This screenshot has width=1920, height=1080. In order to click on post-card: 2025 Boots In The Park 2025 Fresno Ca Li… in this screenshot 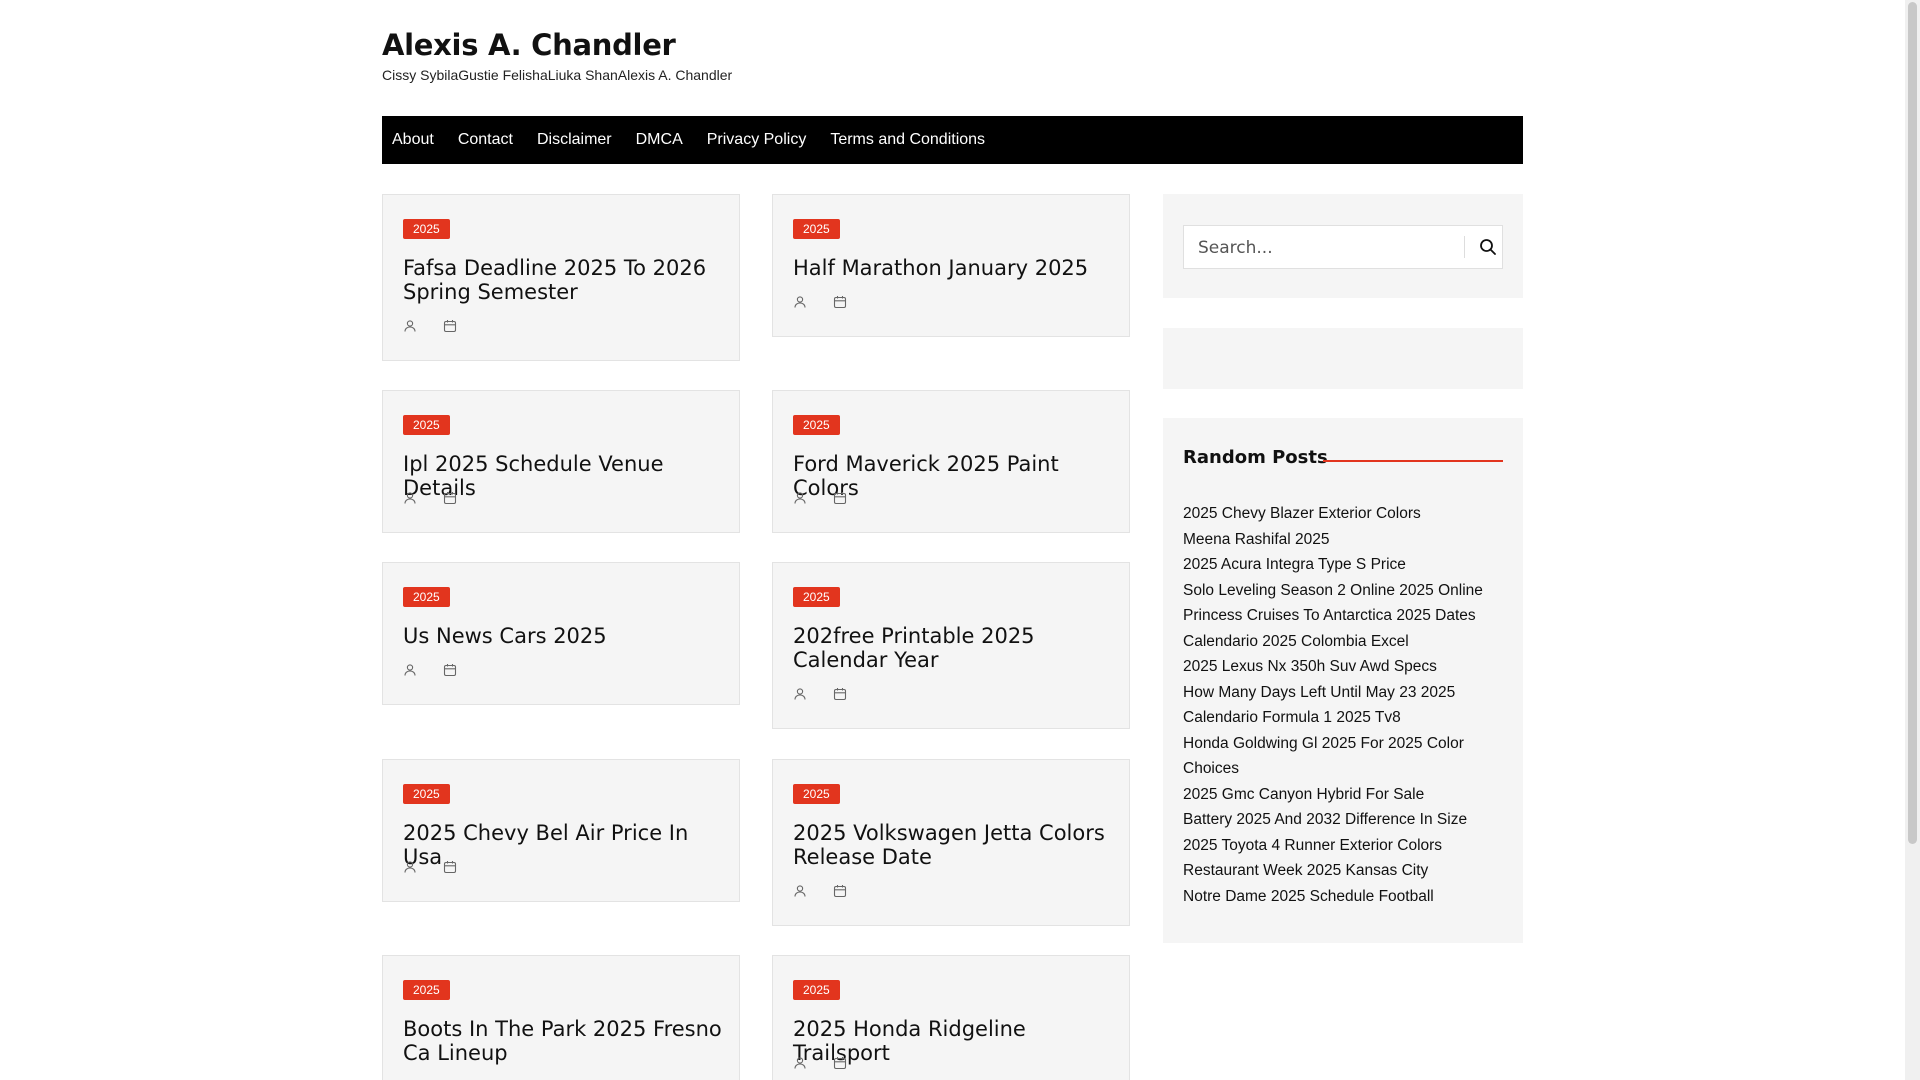, I will do `click(561, 1017)`.